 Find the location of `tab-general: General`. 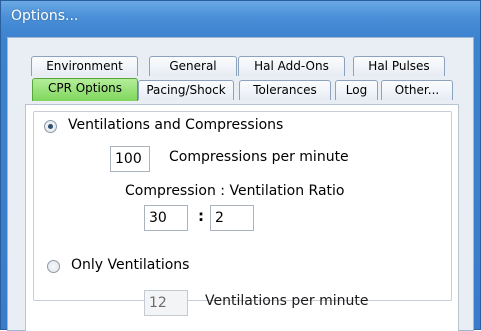

tab-general: General is located at coordinates (193, 66).